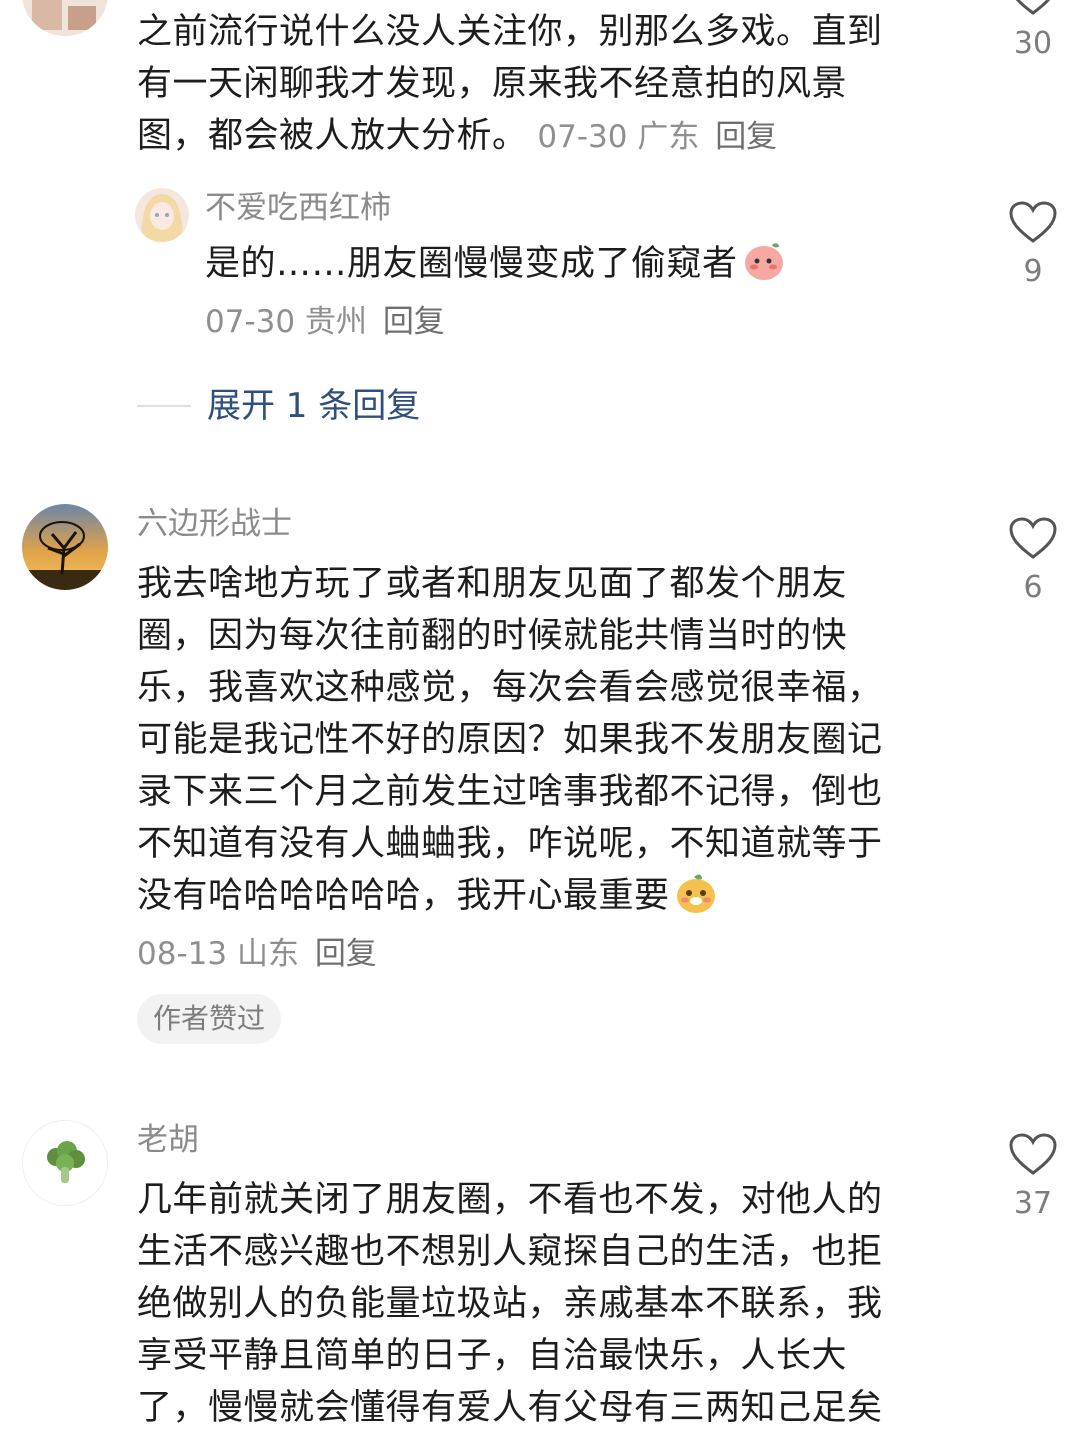 This screenshot has width=1080, height=1440. Describe the element at coordinates (182, 954) in the screenshot. I see `comment-date: 08-13` at that location.